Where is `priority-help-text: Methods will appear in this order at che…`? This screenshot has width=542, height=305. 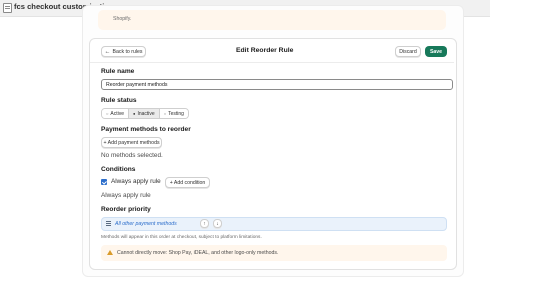 priority-help-text: Methods will appear in this order at che… is located at coordinates (181, 237).